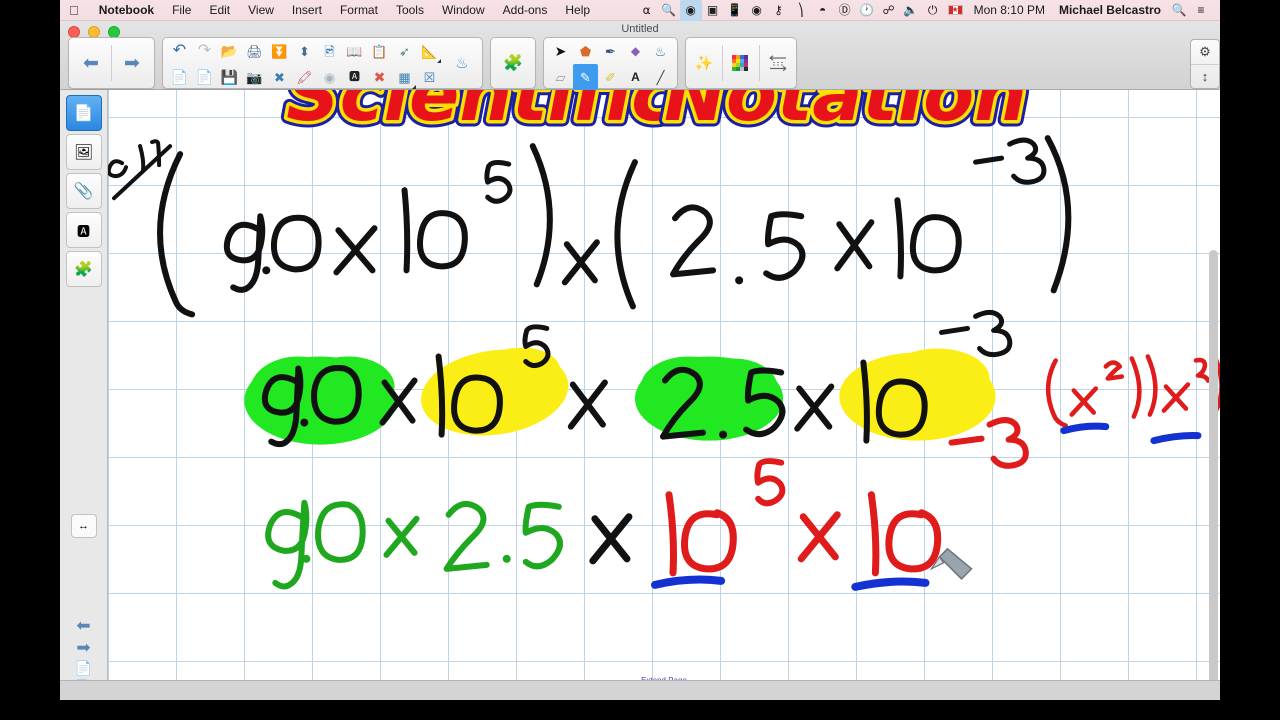 Image resolution: width=1280 pixels, height=720 pixels. Describe the element at coordinates (83, 668) in the screenshot. I see `sidebar-add-page-button: 📄` at that location.